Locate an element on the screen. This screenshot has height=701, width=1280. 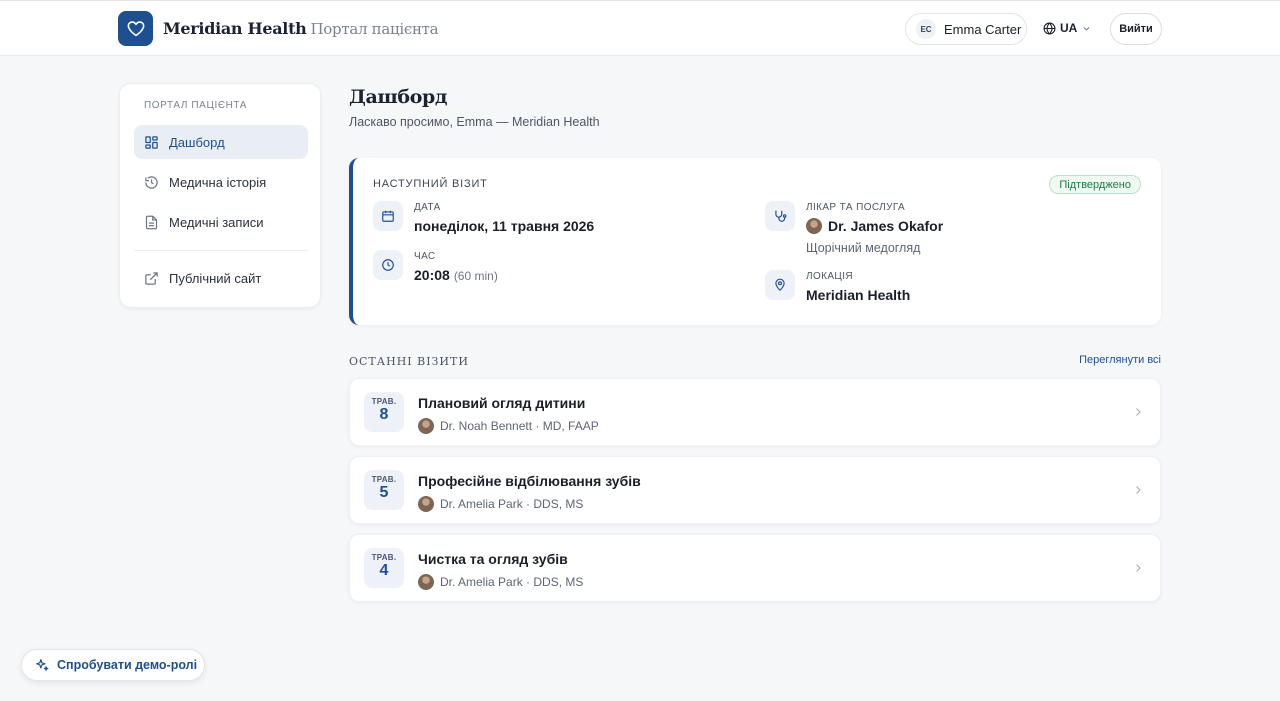
view-all-link: Переглянути всі is located at coordinates (1120, 360).